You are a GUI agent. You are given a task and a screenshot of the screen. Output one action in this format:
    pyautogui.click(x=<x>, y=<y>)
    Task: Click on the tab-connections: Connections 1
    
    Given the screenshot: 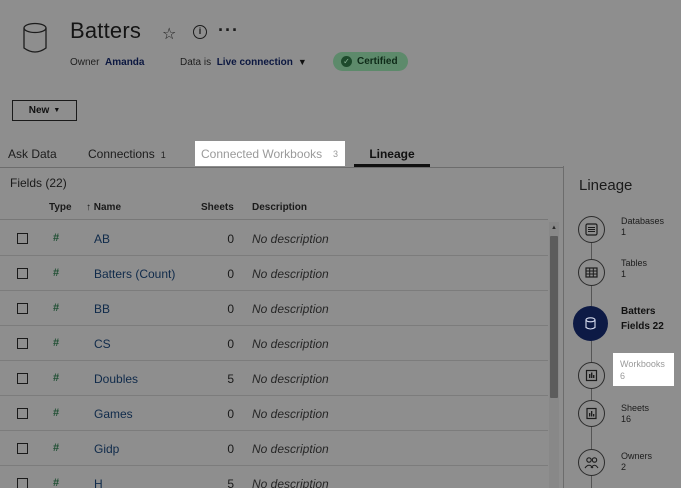 What is the action you would take?
    pyautogui.click(x=127, y=154)
    